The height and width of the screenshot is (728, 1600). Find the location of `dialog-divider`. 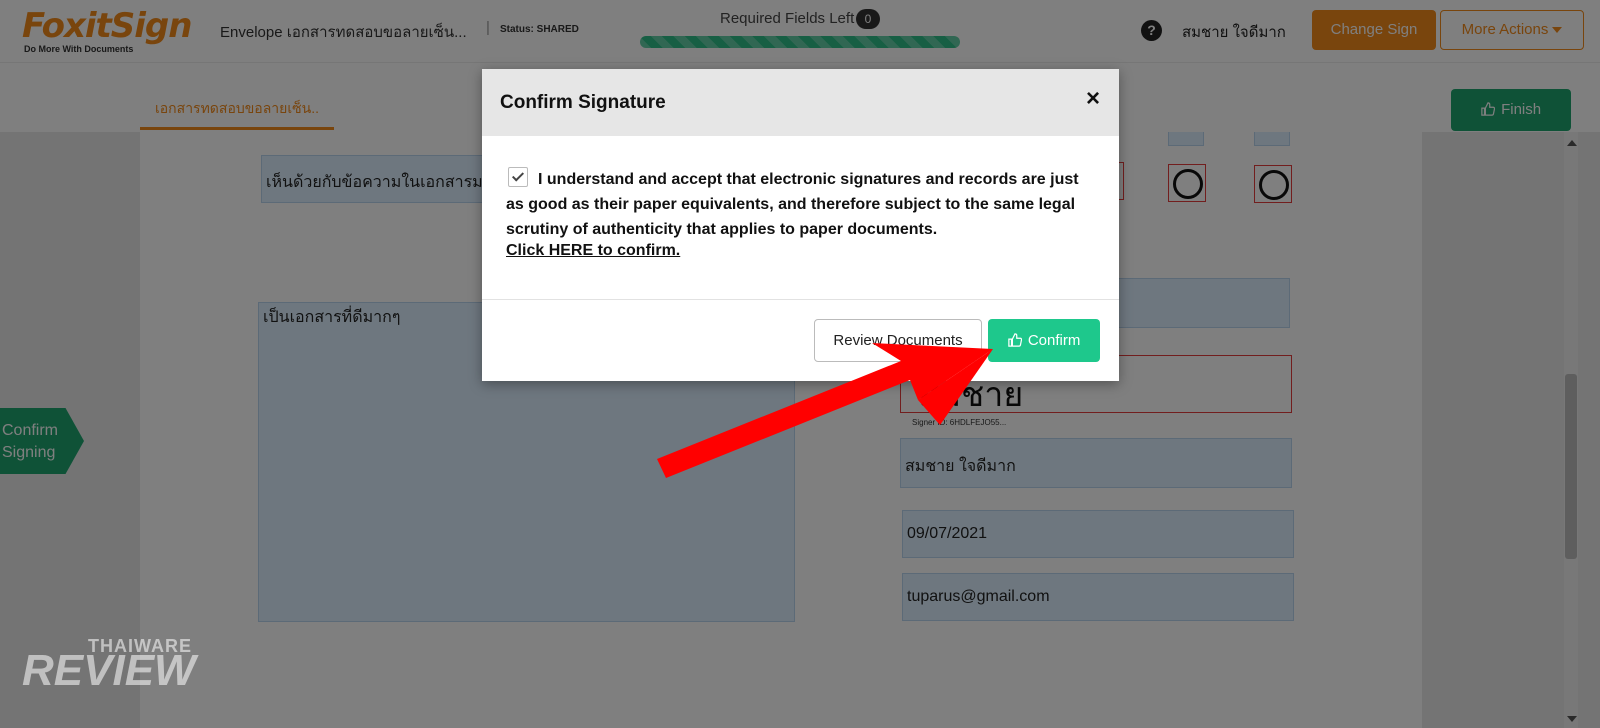

dialog-divider is located at coordinates (800, 299).